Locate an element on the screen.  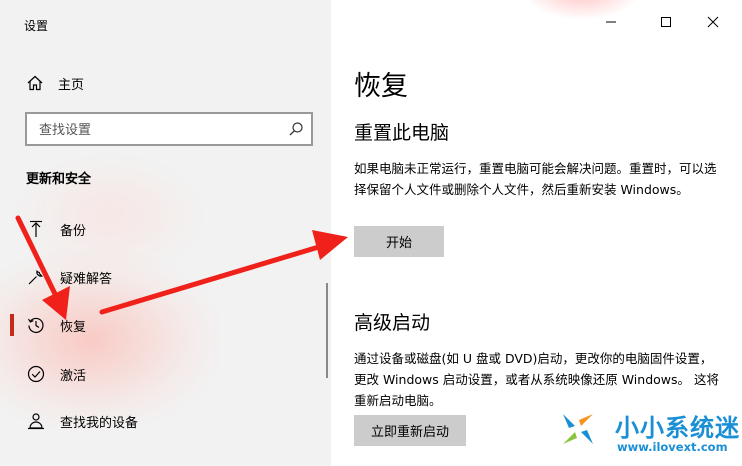
section-title: 更新和安全 is located at coordinates (59, 179).